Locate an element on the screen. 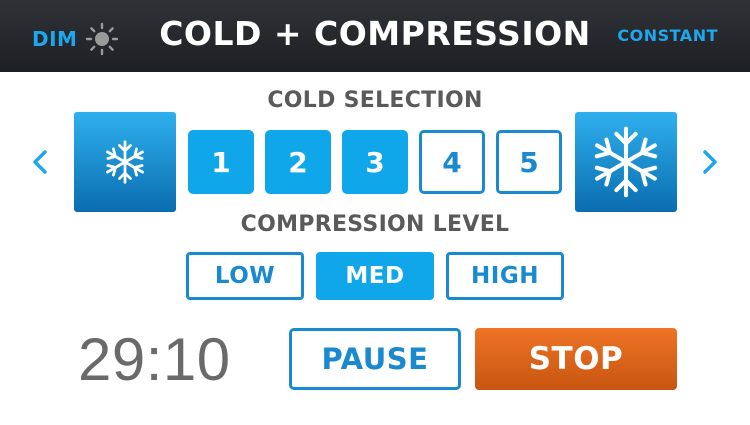 This screenshot has width=750, height=425. cold-min-button is located at coordinates (125, 162).